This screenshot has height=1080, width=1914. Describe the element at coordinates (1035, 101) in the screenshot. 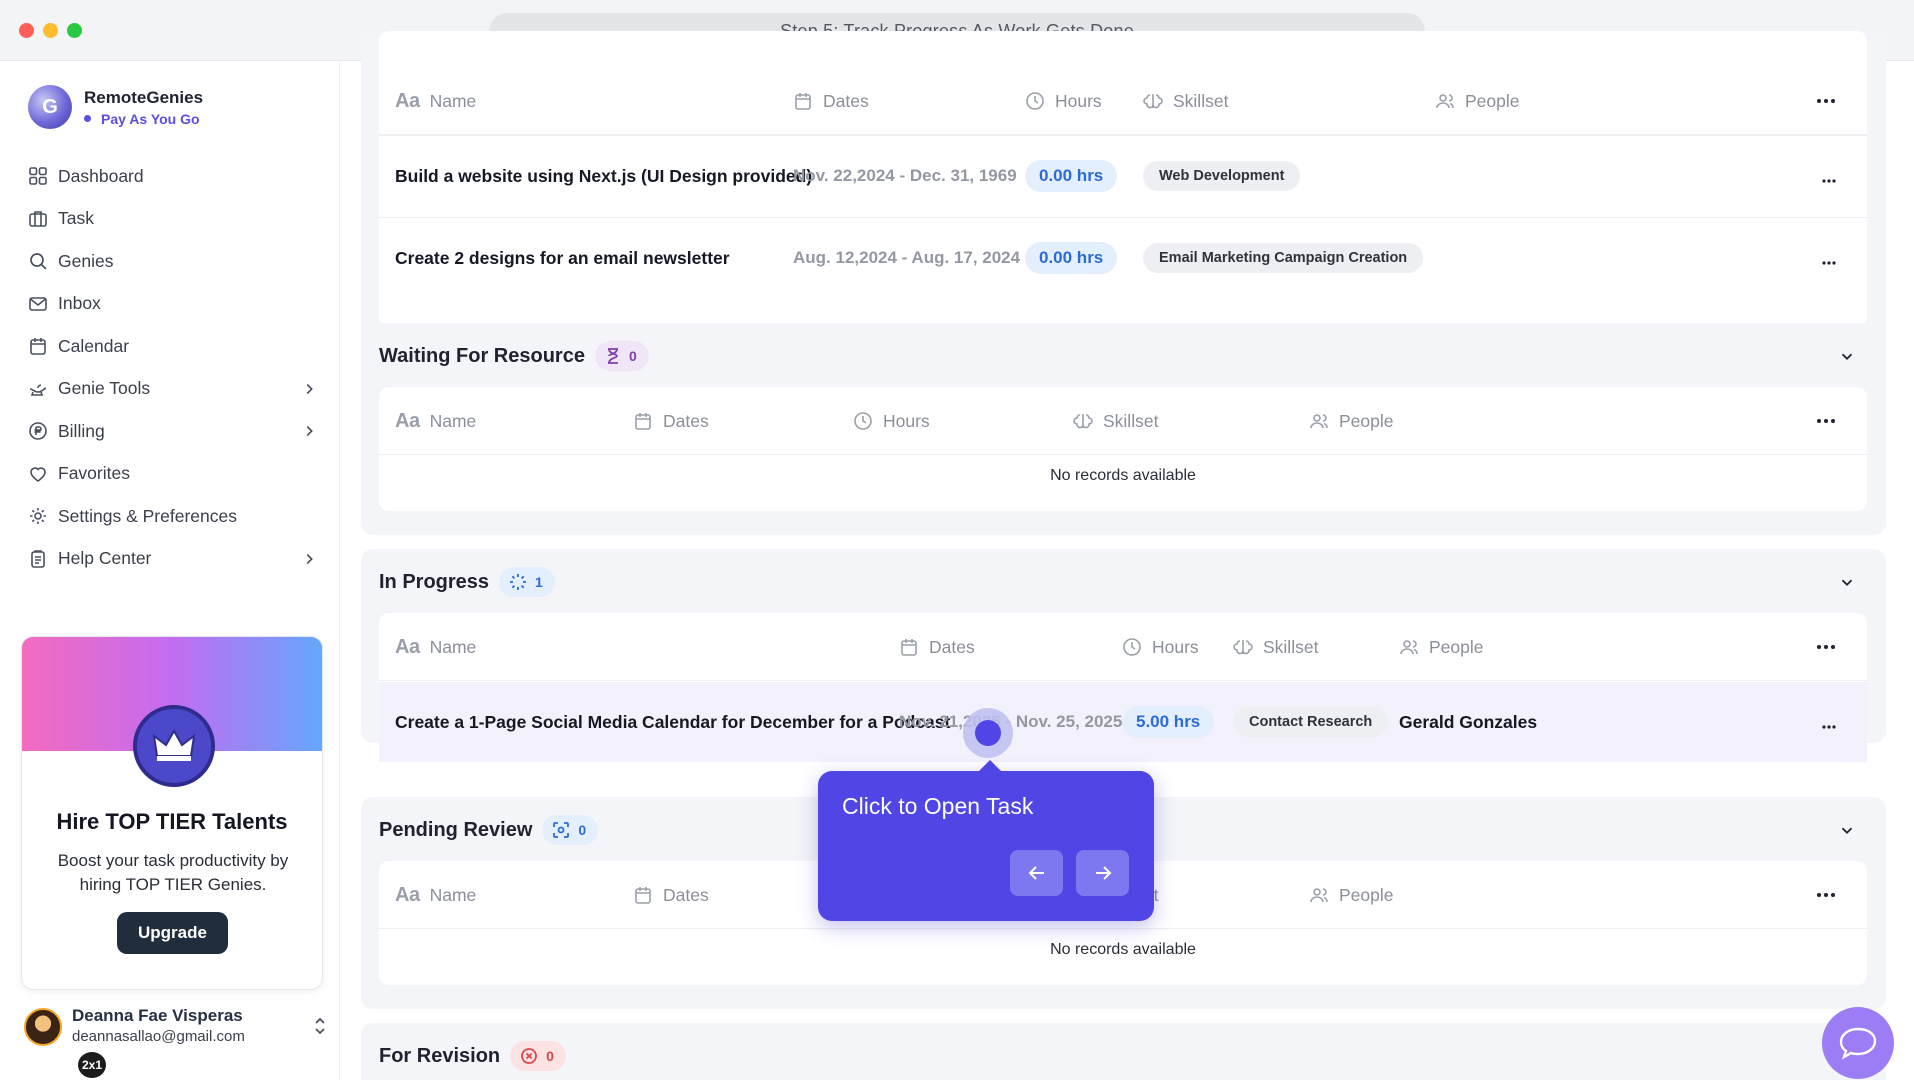

I see `clock-icon` at that location.